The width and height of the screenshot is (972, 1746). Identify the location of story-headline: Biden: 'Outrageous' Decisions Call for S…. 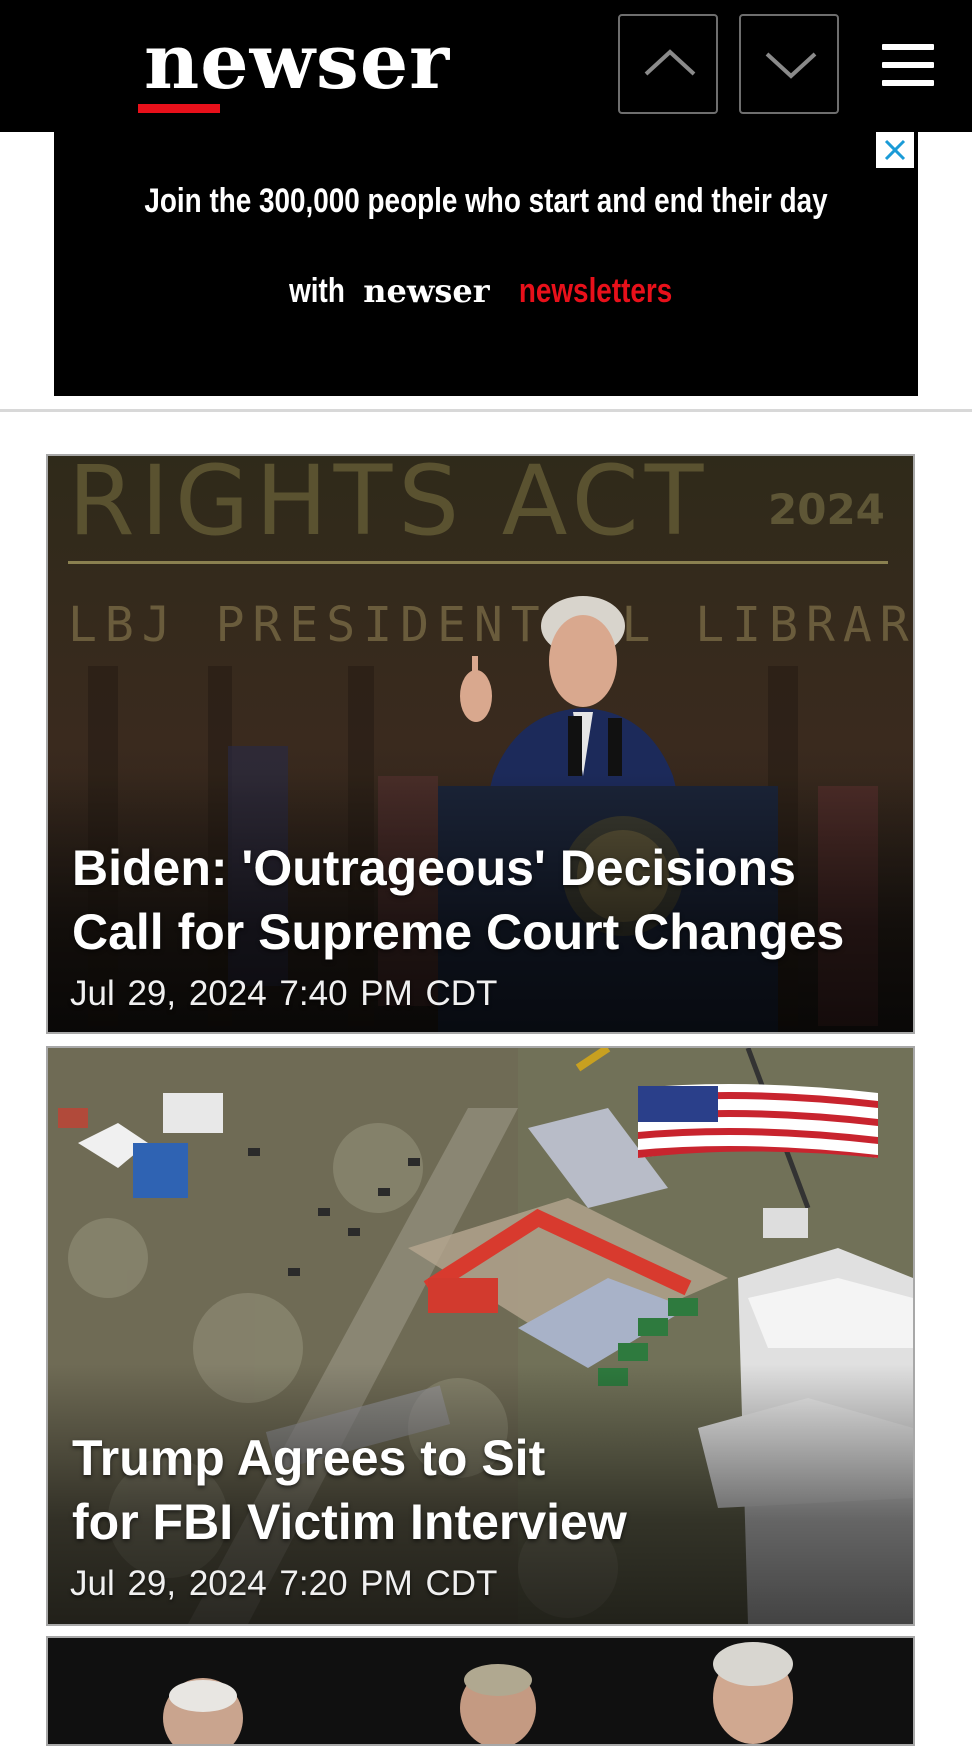
(482, 900).